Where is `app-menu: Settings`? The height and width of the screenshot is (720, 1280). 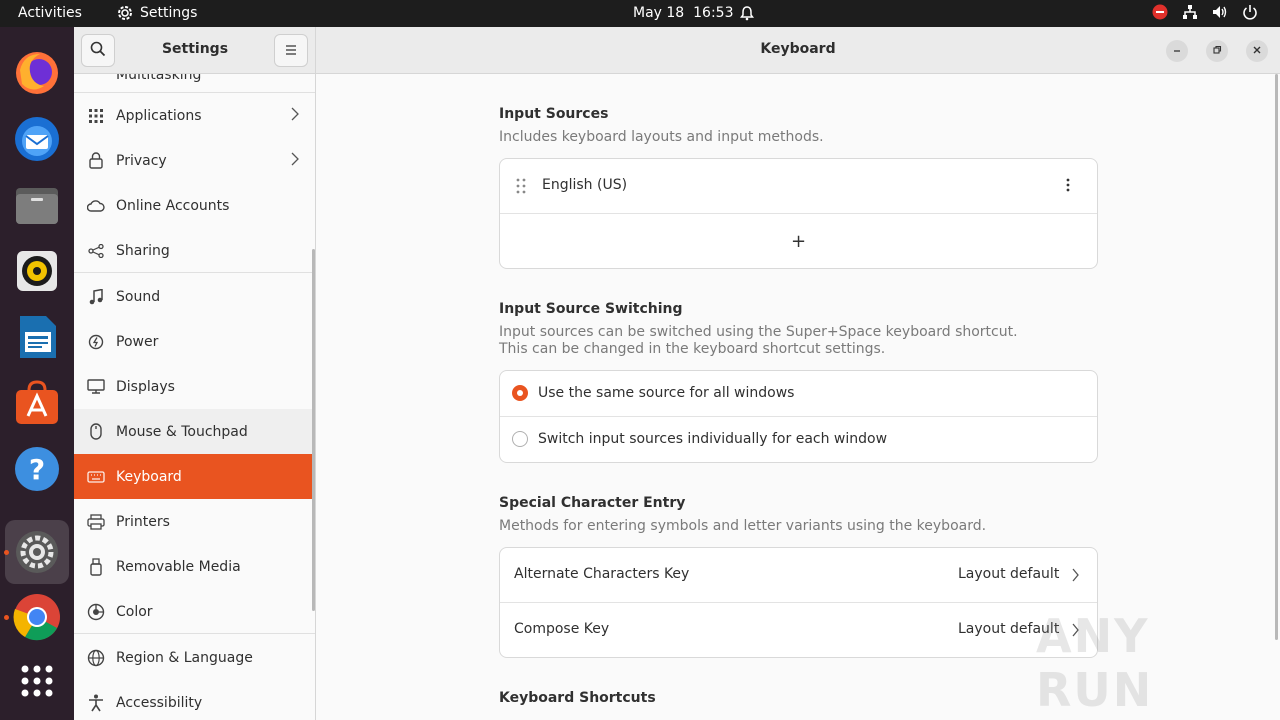 app-menu: Settings is located at coordinates (156, 13).